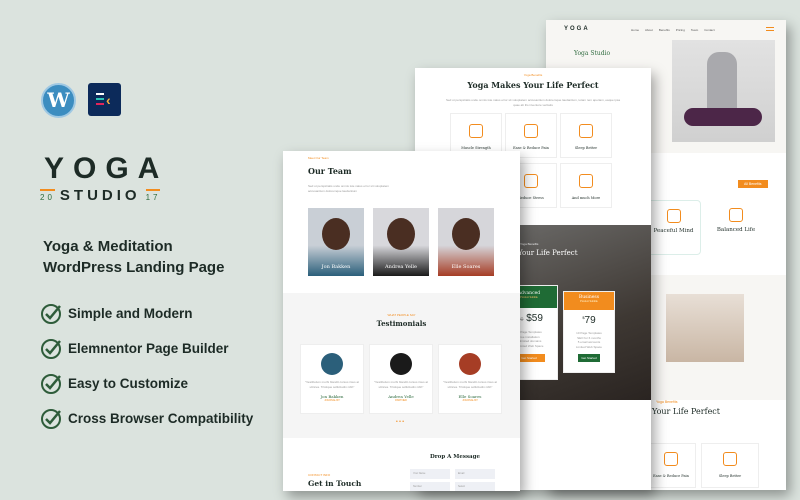 The height and width of the screenshot is (500, 800). I want to click on elementor-icon: ‹, so click(104, 99).